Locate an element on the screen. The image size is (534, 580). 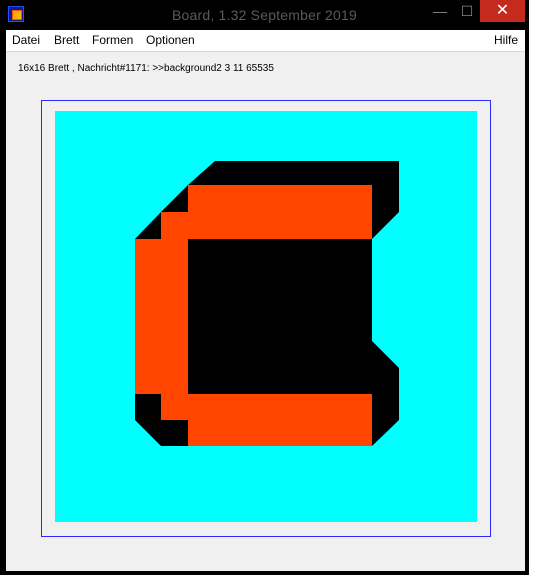
menu-optionen: Optionen is located at coordinates (170, 40).